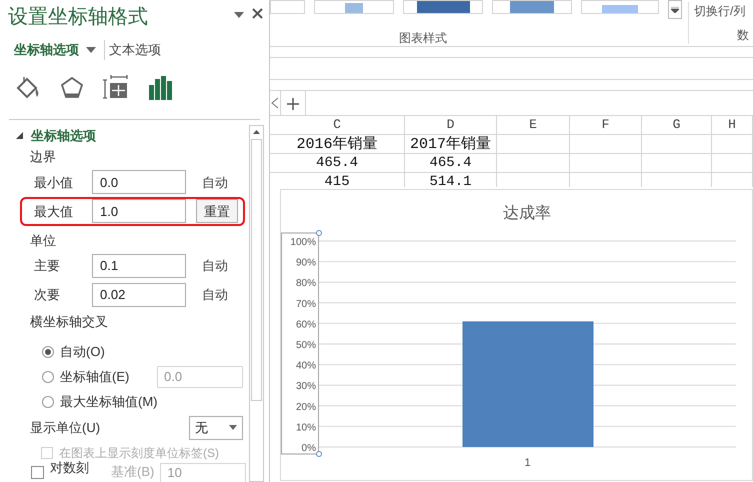 The width and height of the screenshot is (753, 482). I want to click on field-label: 最大值, so click(54, 211).